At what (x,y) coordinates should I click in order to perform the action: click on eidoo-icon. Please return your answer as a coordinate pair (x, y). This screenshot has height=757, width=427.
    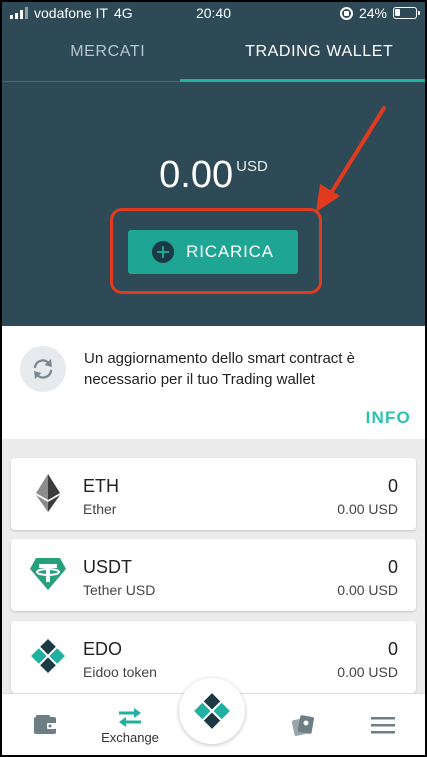
    Looking at the image, I should click on (48, 656).